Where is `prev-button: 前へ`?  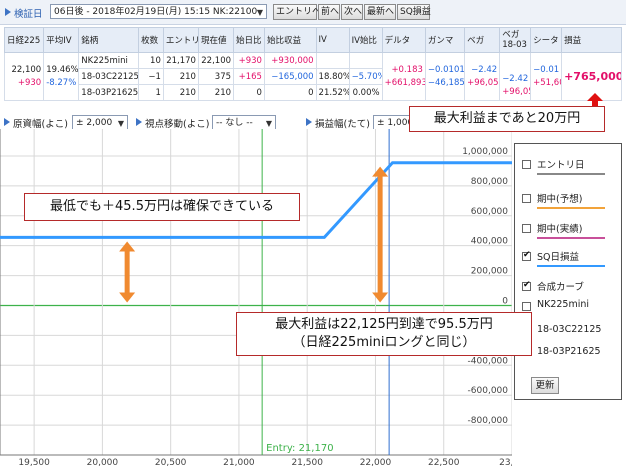 prev-button: 前へ is located at coordinates (329, 12).